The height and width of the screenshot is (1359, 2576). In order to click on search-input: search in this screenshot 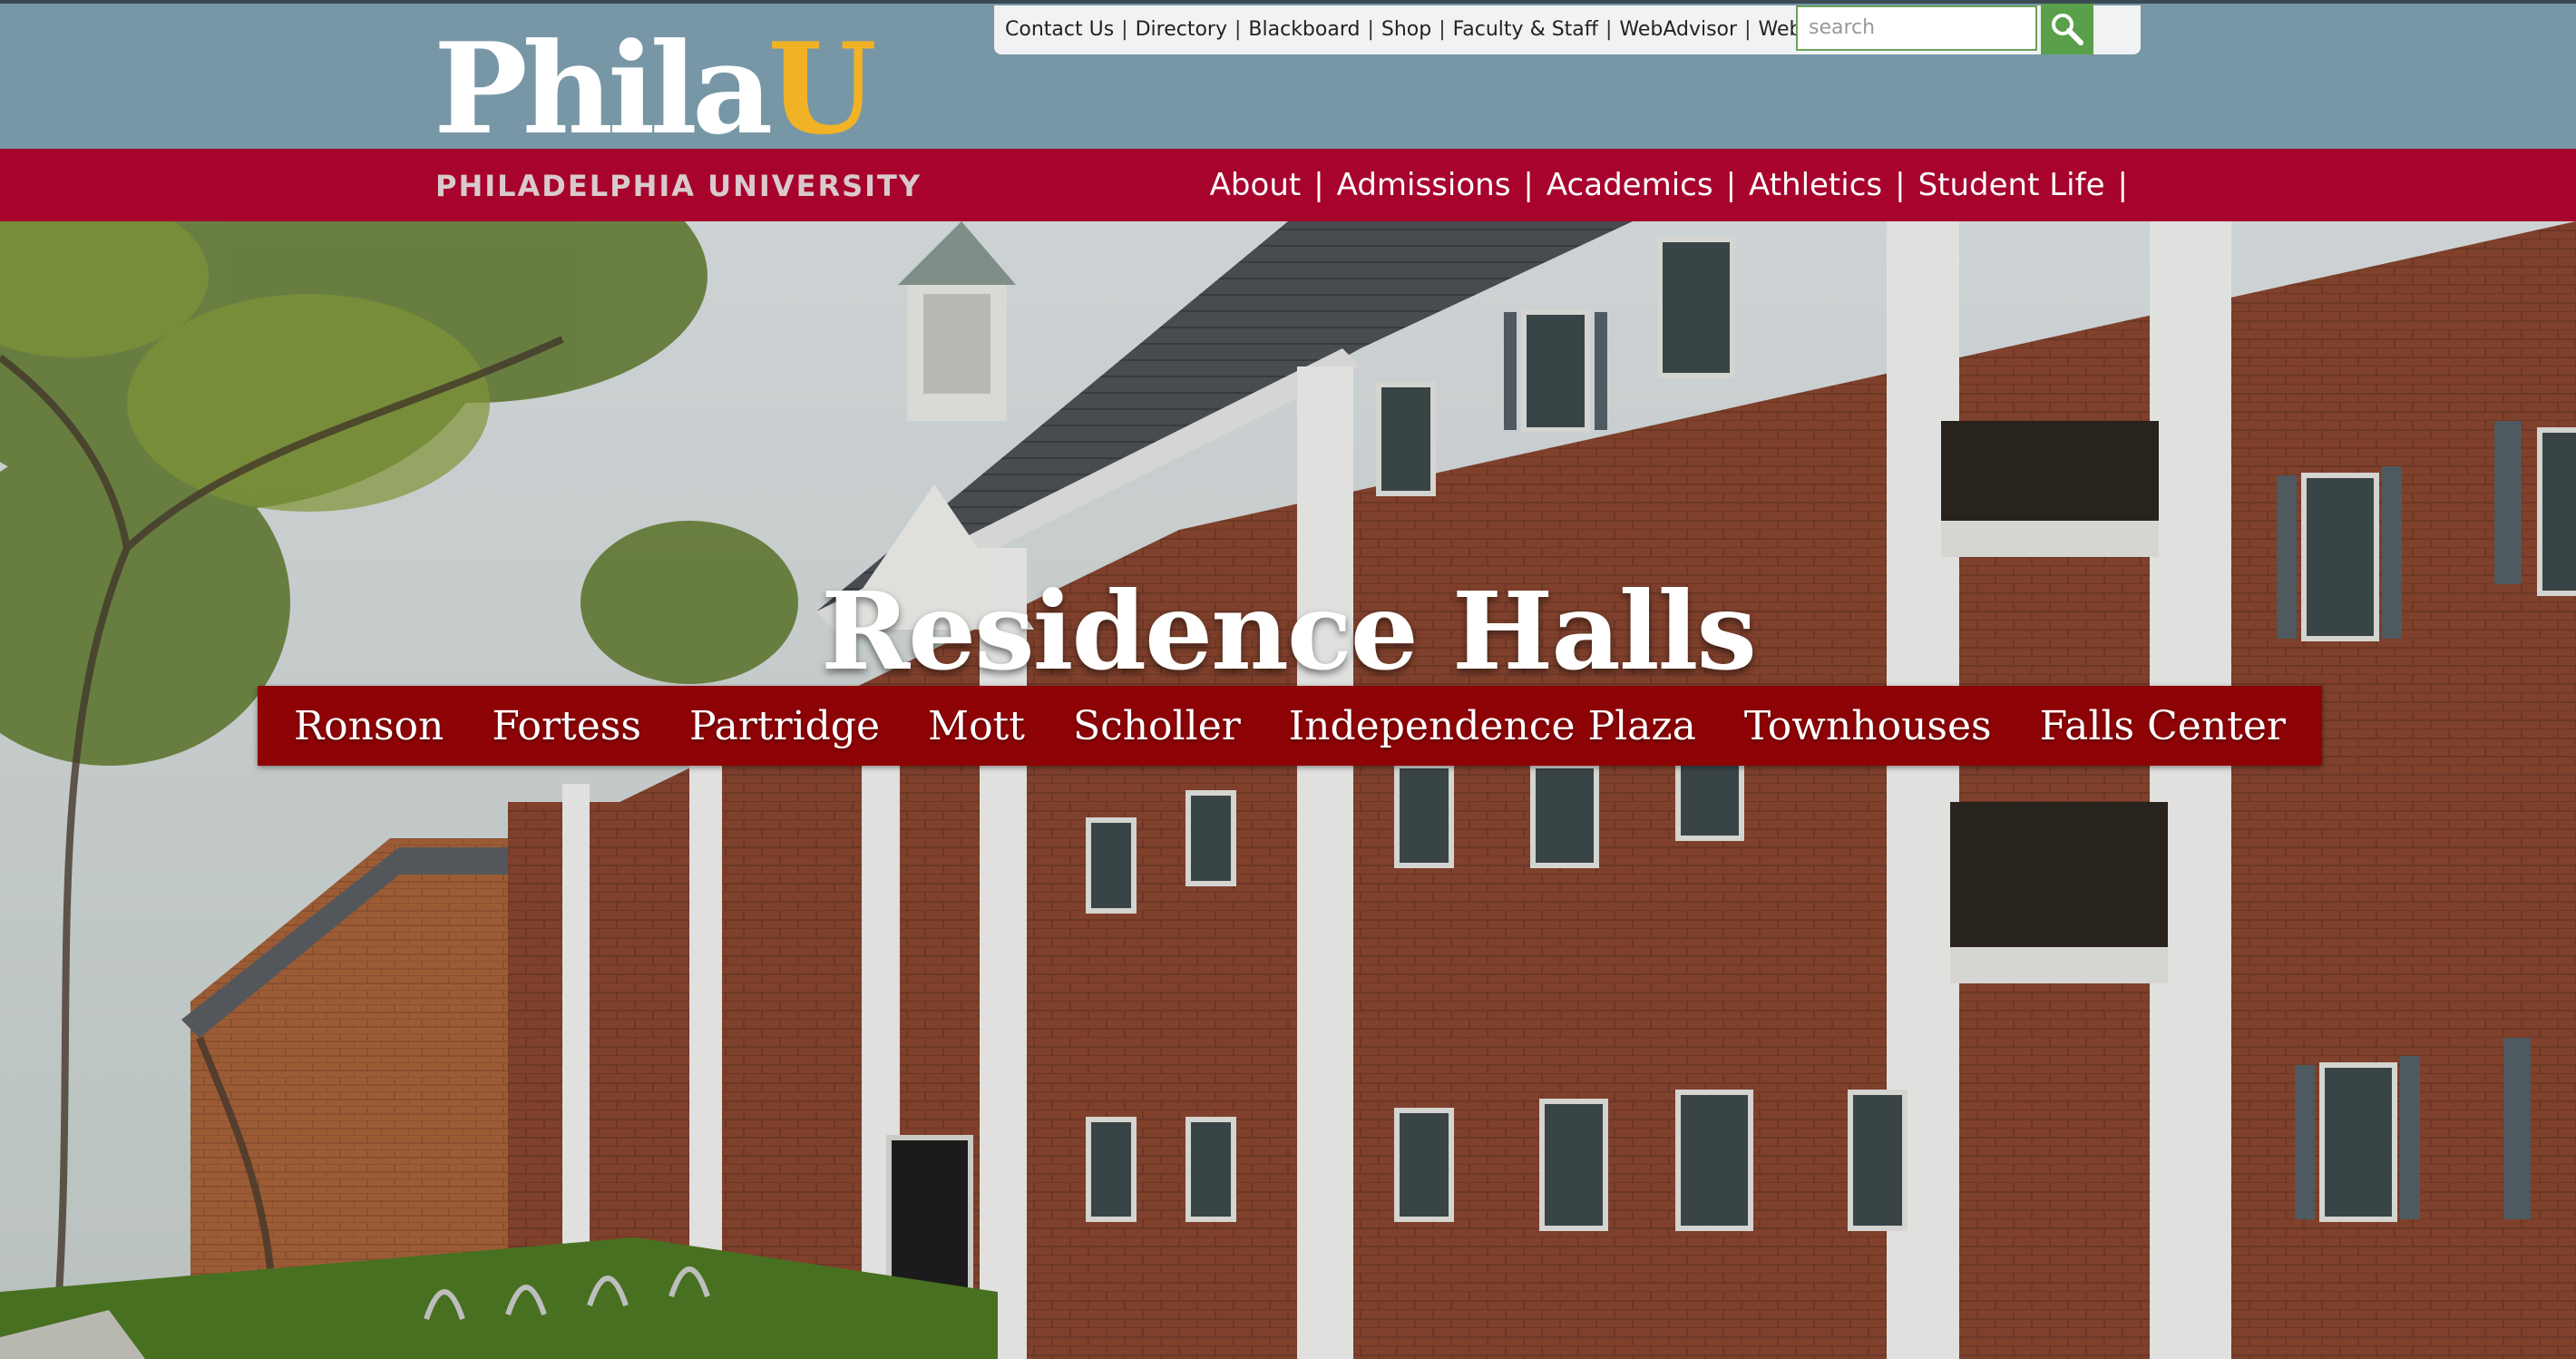, I will do `click(1916, 28)`.